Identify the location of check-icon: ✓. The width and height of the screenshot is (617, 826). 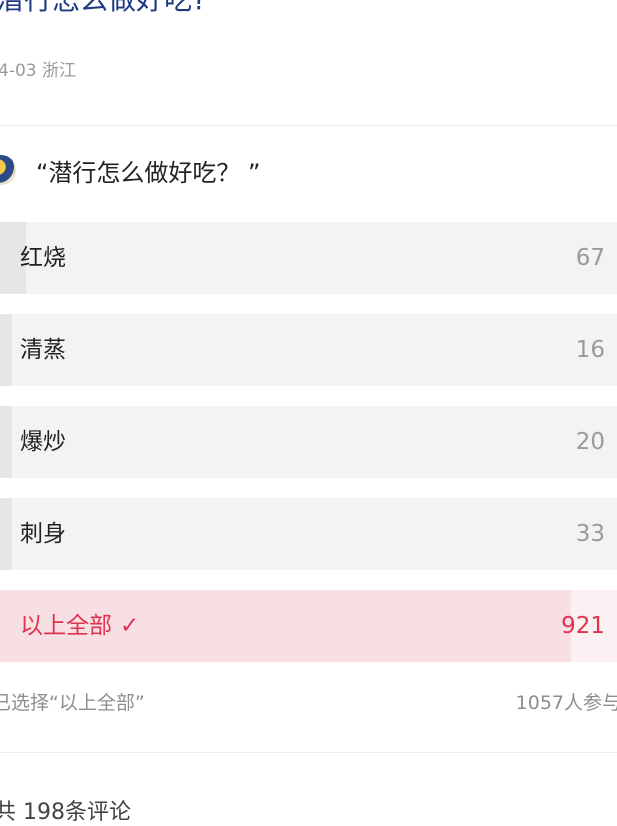
(130, 626).